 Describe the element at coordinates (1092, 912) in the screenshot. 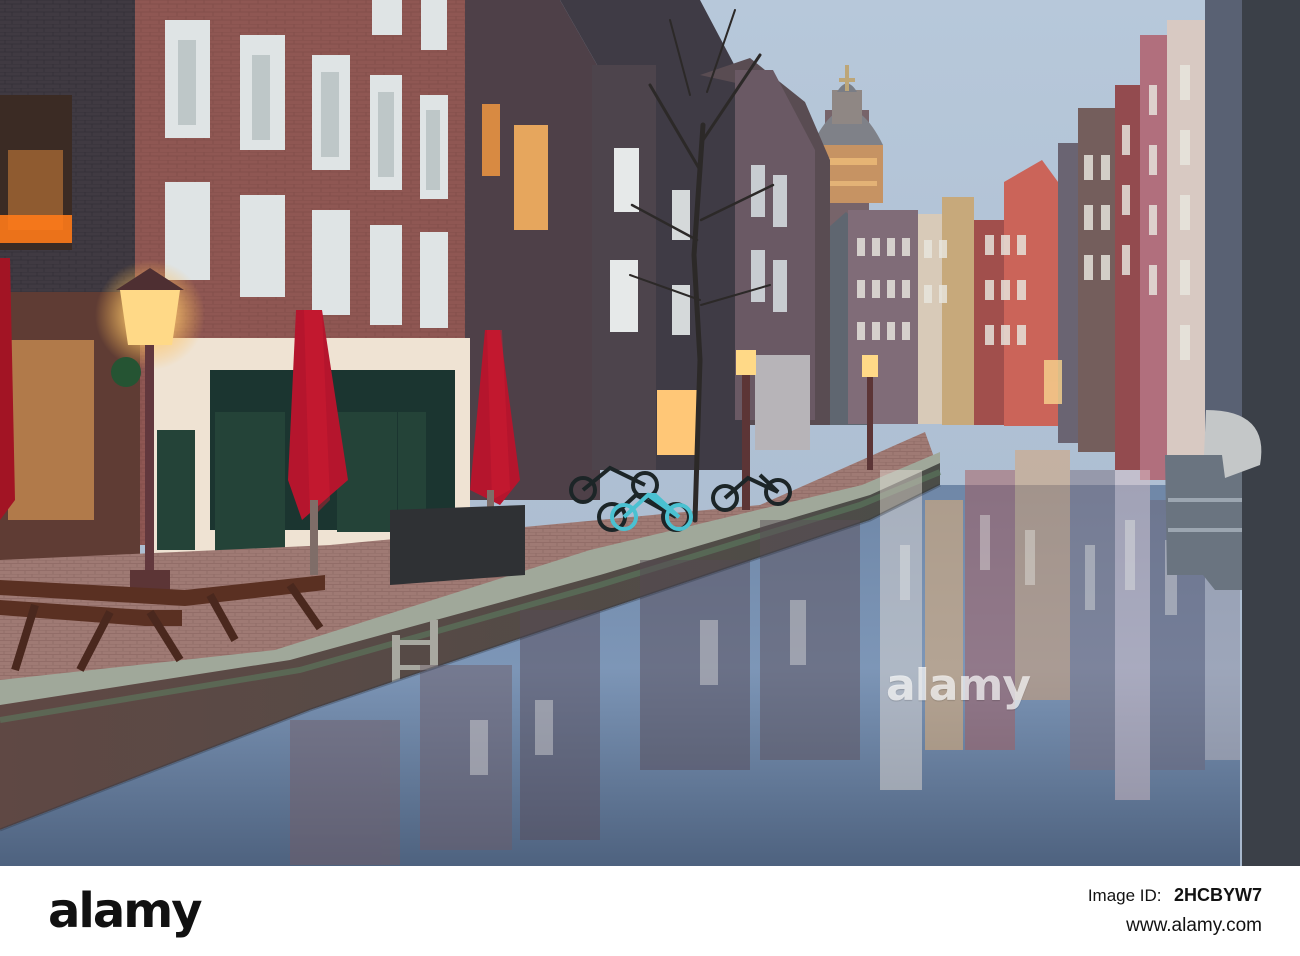

I see `image-metadata: Image ID: 2HCBYW7 www.alamy.com` at that location.